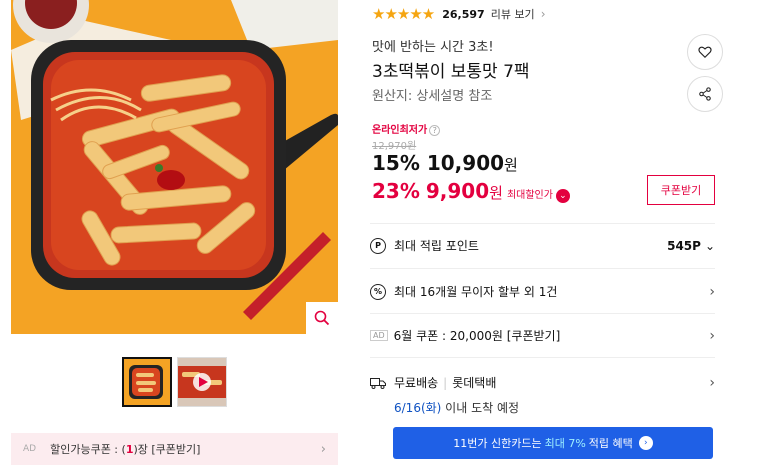  Describe the element at coordinates (174, 382) in the screenshot. I see `thumbnail-list` at that location.